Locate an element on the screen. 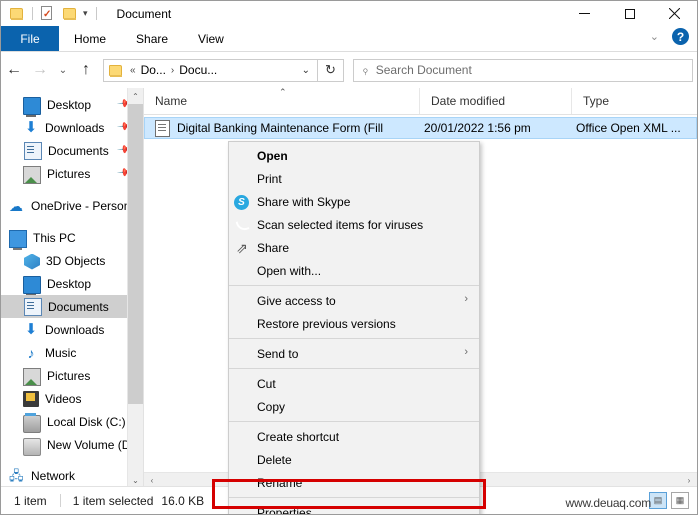 This screenshot has width=698, height=515. menu-item-label: Share is located at coordinates (273, 247).